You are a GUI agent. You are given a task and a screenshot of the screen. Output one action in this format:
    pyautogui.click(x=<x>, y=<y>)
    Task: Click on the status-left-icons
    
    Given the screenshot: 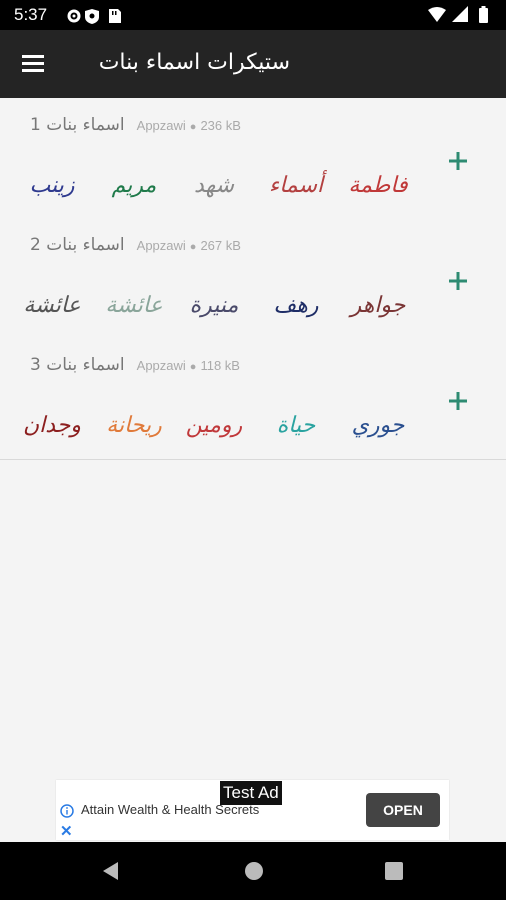 What is the action you would take?
    pyautogui.click(x=102, y=18)
    